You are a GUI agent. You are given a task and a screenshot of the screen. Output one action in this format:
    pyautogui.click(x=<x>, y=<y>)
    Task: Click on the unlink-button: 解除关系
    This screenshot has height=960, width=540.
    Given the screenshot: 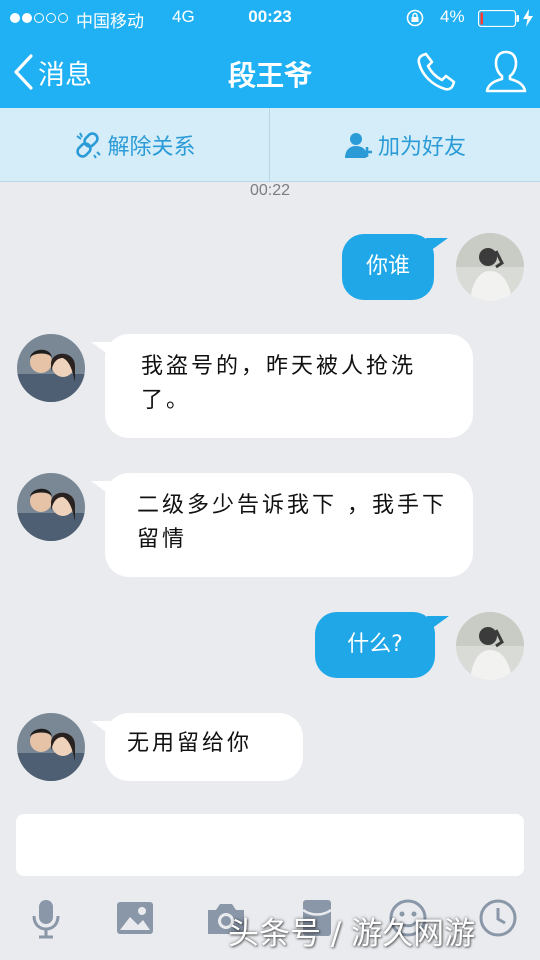 What is the action you would take?
    pyautogui.click(x=135, y=144)
    